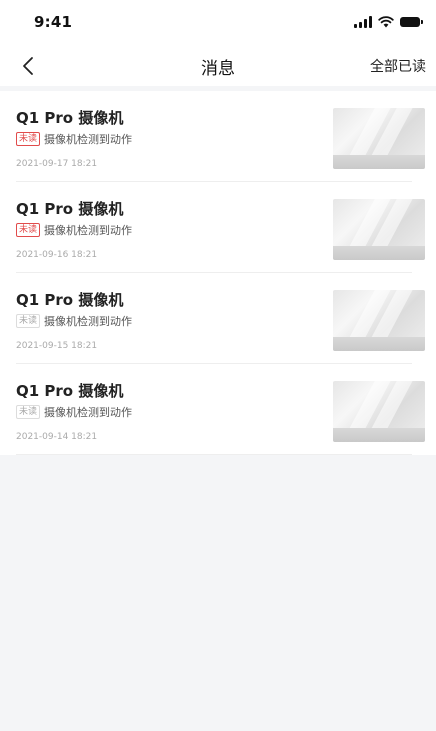 The image size is (436, 731). I want to click on mark-all-read-button: 全部已读, so click(398, 66).